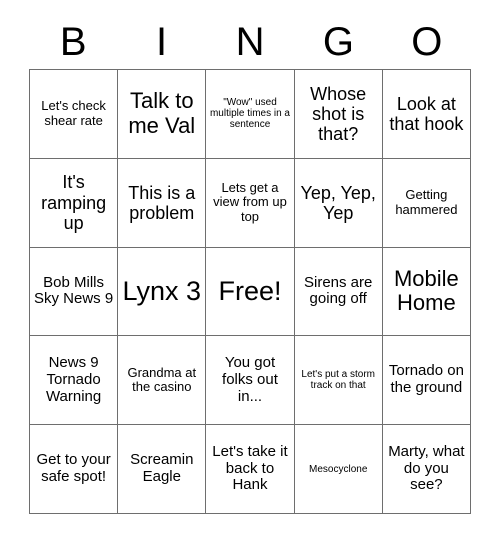 The image size is (500, 544). I want to click on bingo-cell-label: Let's put a storm track on that, so click(338, 380).